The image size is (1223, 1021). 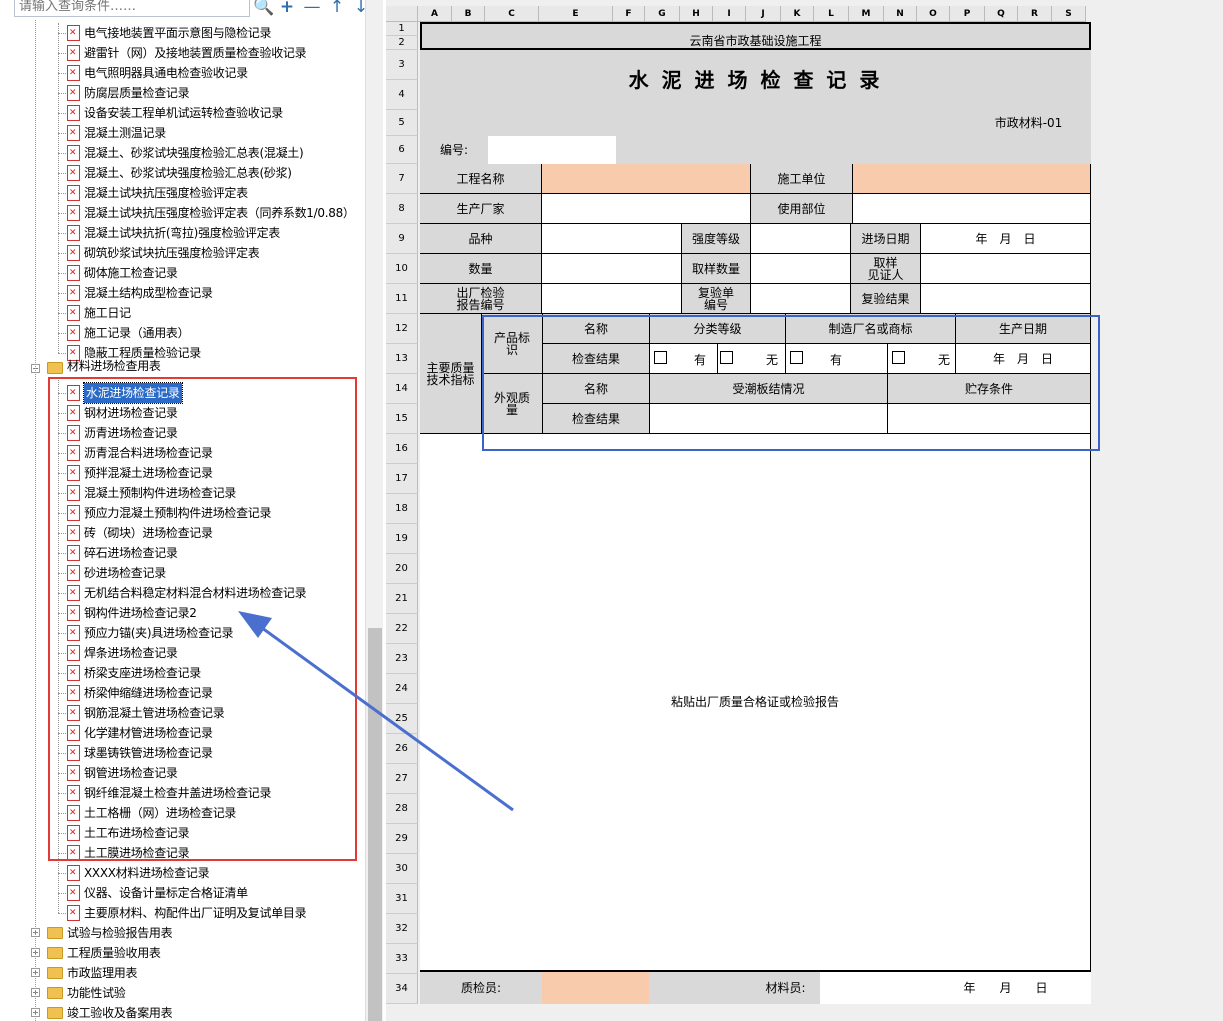 I want to click on arrow-shaft, so click(x=385, y=717).